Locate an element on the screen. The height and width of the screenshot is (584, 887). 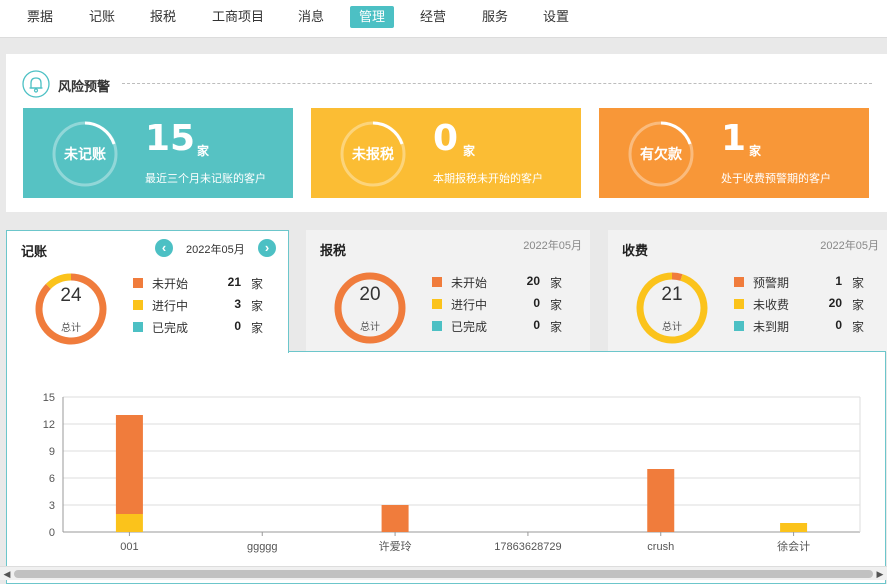
stat-title: 记账 is located at coordinates (34, 251).